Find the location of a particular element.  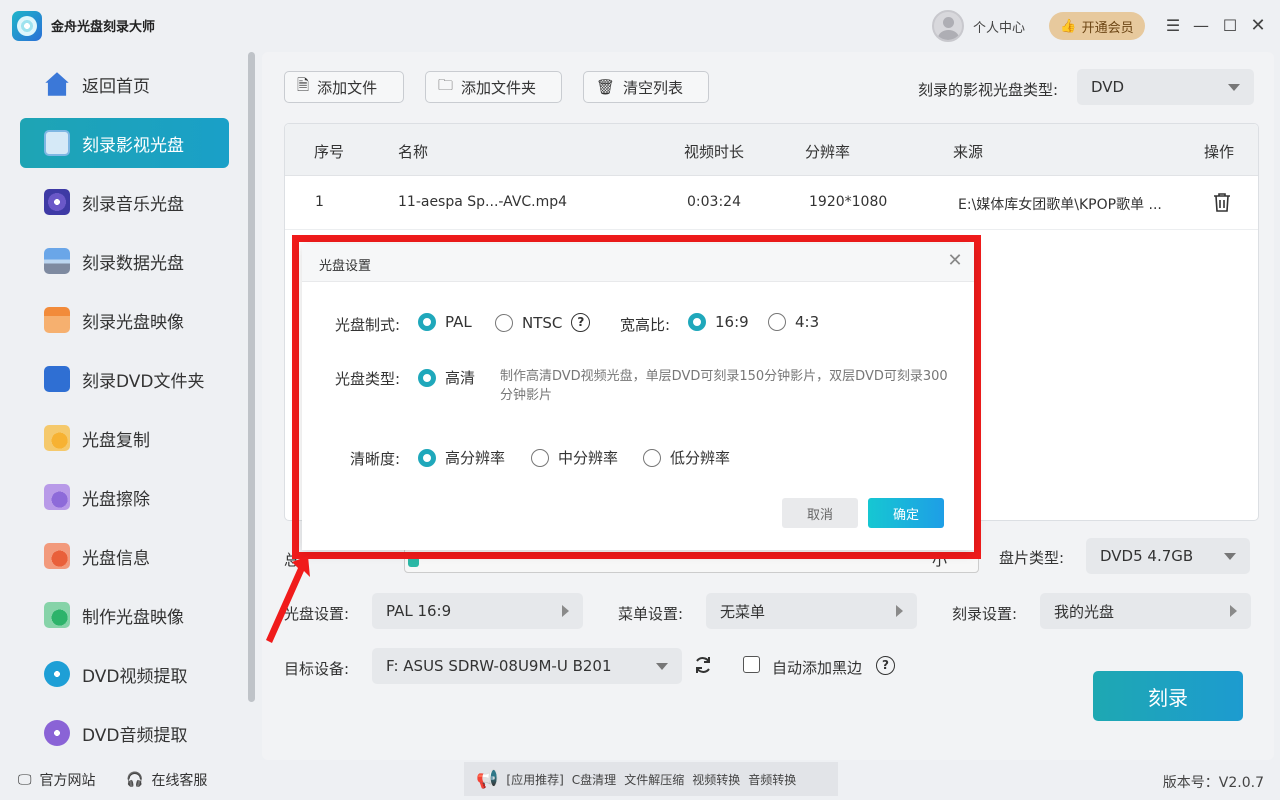

disc-type-value: DVD is located at coordinates (1108, 87).